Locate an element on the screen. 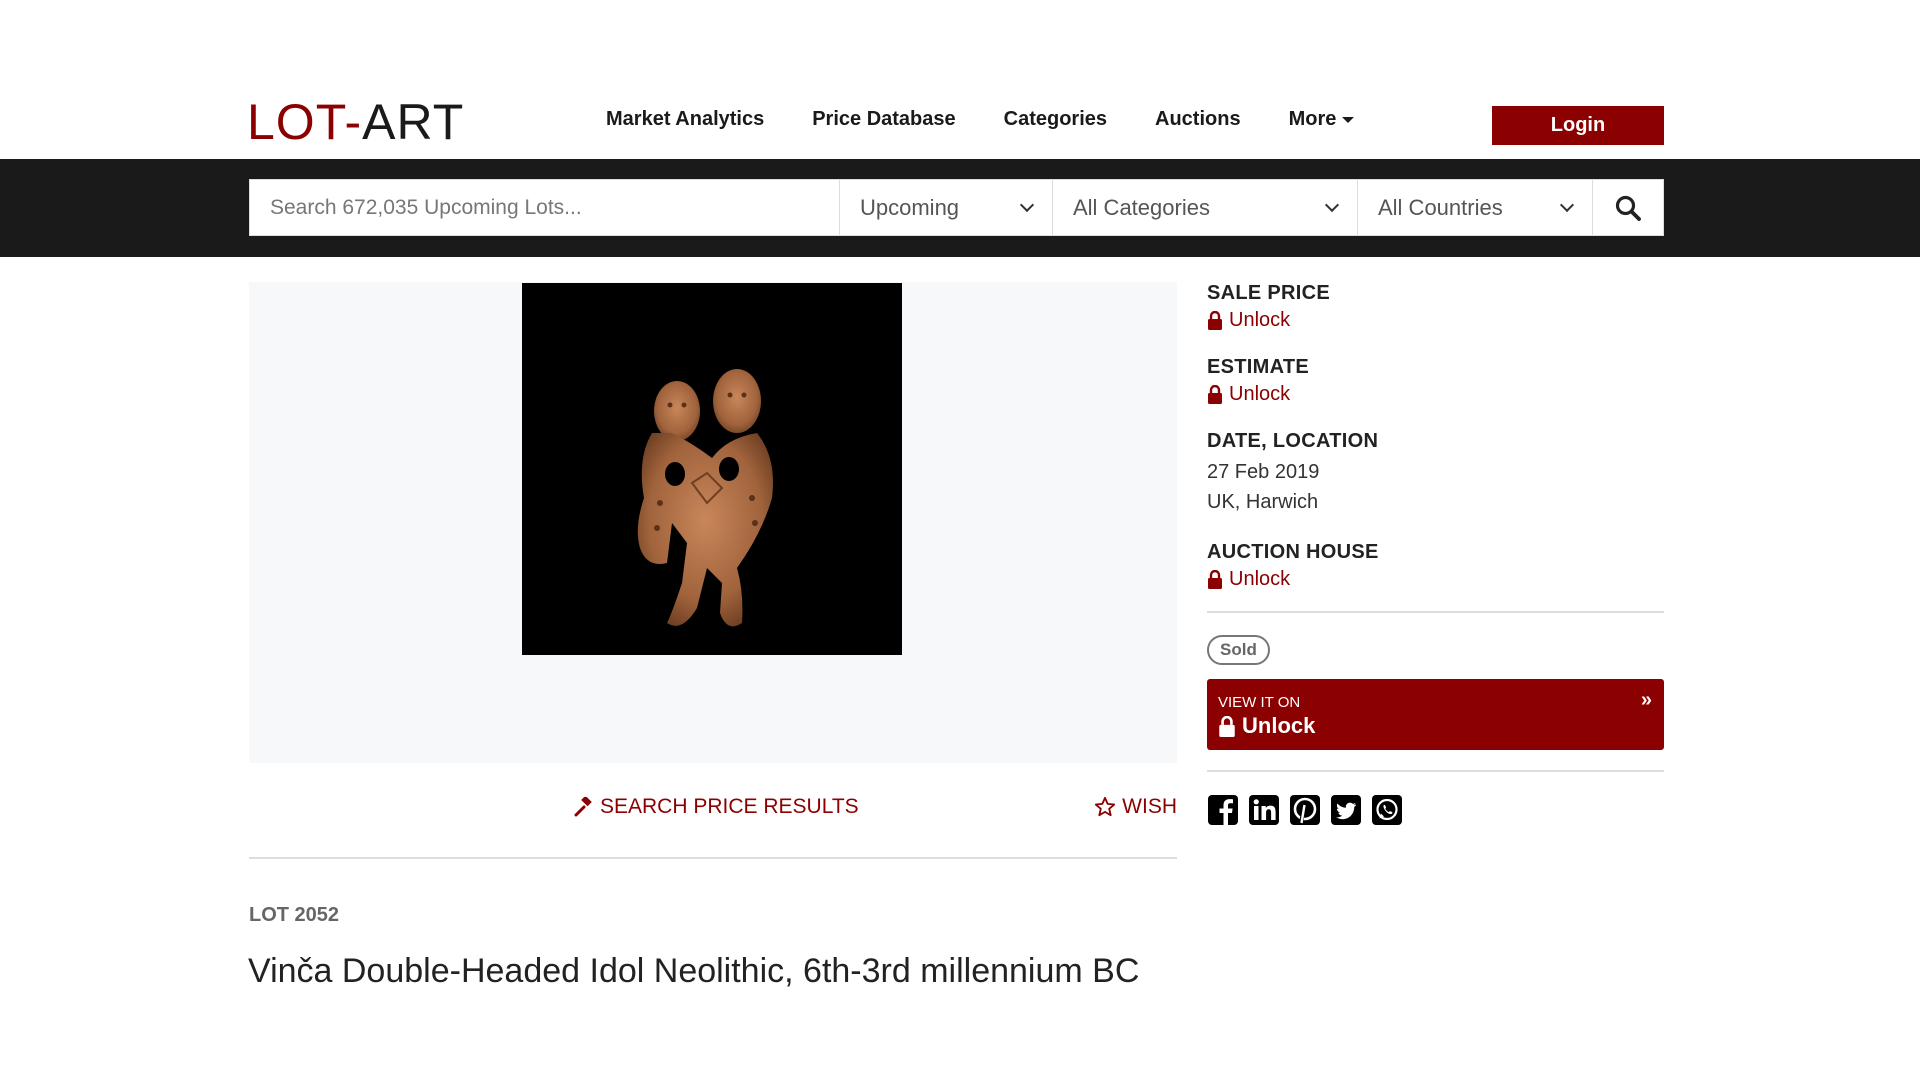 Image resolution: width=1920 pixels, height=1080 pixels. lot-image is located at coordinates (712, 469).